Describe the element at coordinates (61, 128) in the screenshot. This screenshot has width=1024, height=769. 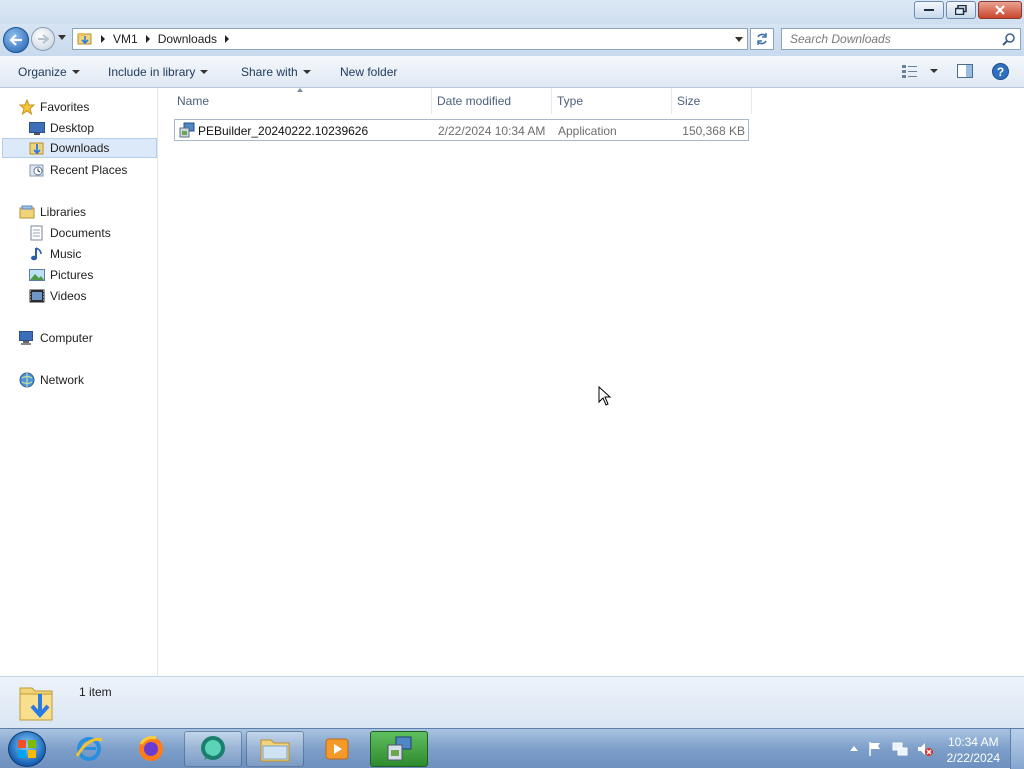
I see `sidebar-item-desktop: Desktop` at that location.